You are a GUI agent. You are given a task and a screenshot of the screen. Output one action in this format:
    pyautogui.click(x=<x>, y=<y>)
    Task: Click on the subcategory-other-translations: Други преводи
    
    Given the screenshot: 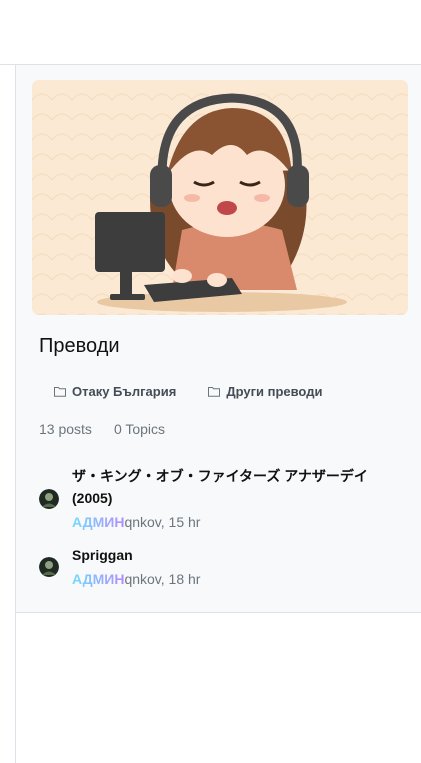 What is the action you would take?
    pyautogui.click(x=265, y=391)
    